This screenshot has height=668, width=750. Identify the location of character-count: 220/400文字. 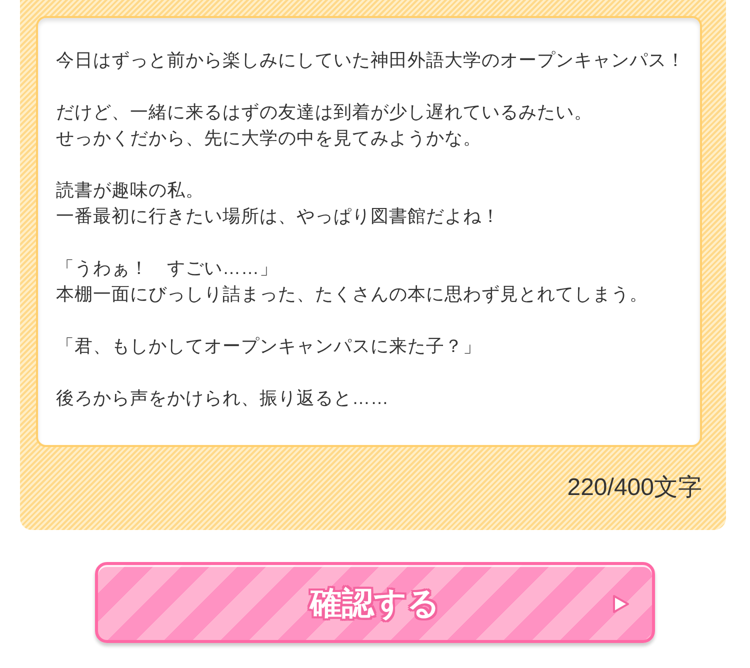
(634, 488).